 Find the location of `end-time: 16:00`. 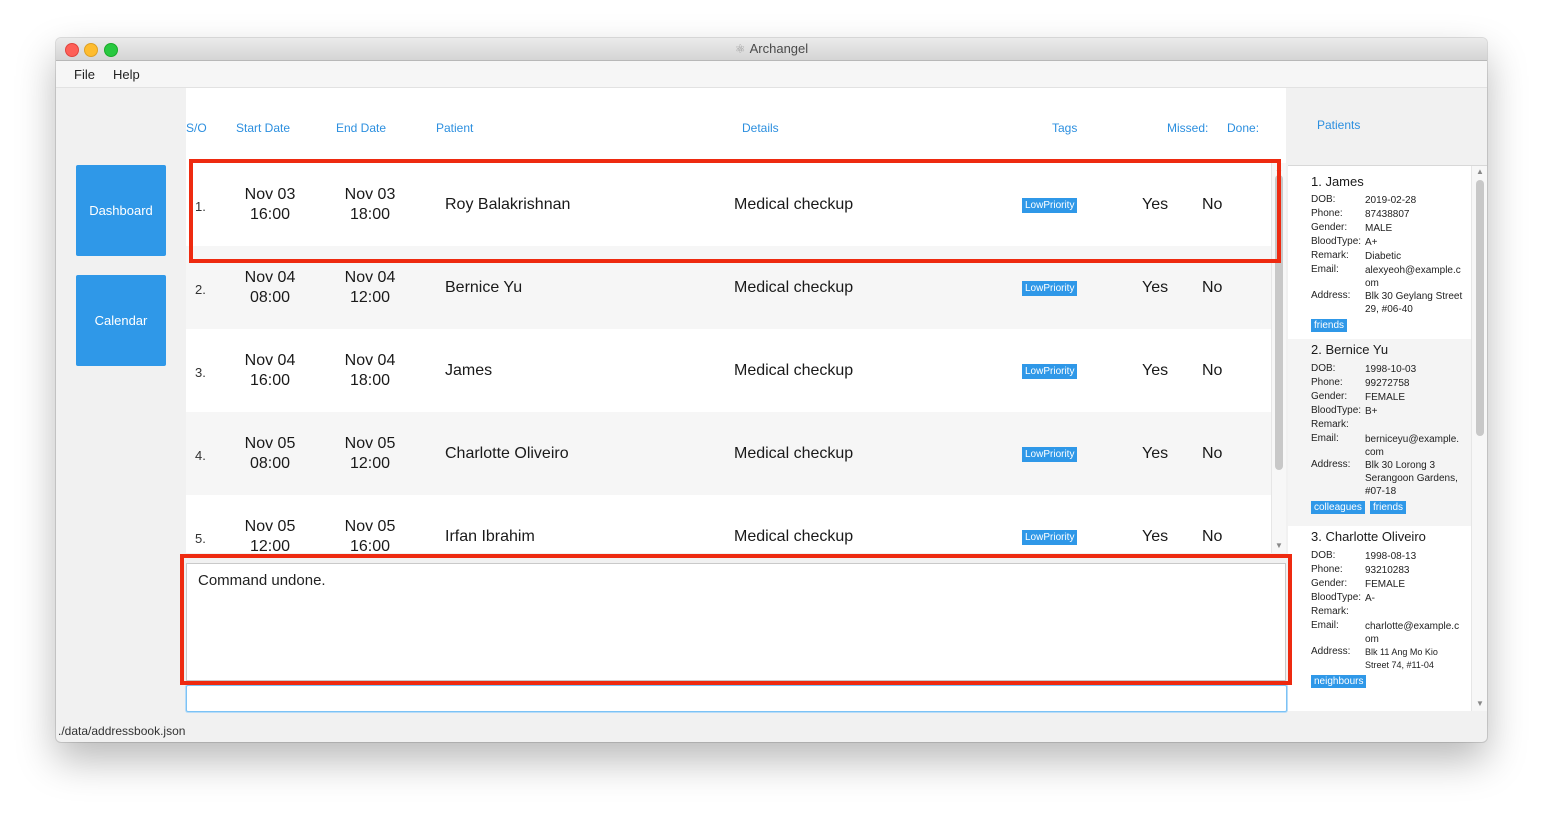

end-time: 16:00 is located at coordinates (370, 545).